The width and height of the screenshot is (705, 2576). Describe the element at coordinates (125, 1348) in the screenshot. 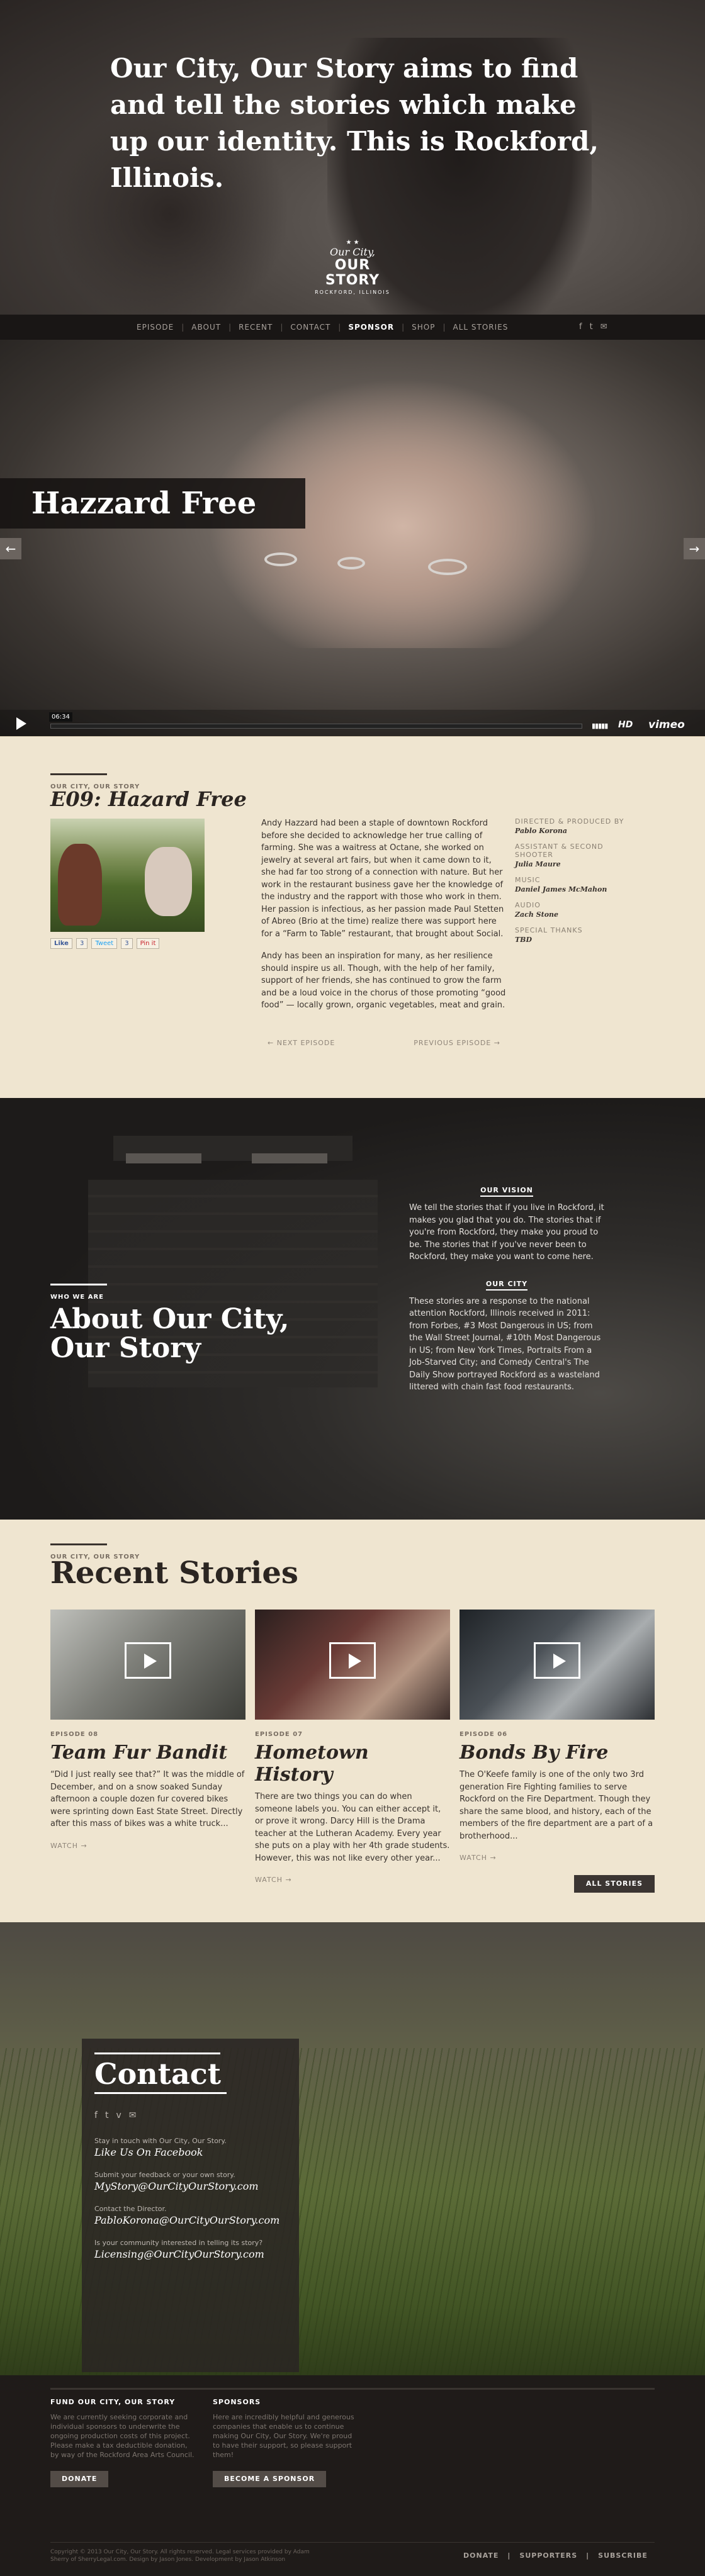

I see `about-title-line-2: Our Story` at that location.